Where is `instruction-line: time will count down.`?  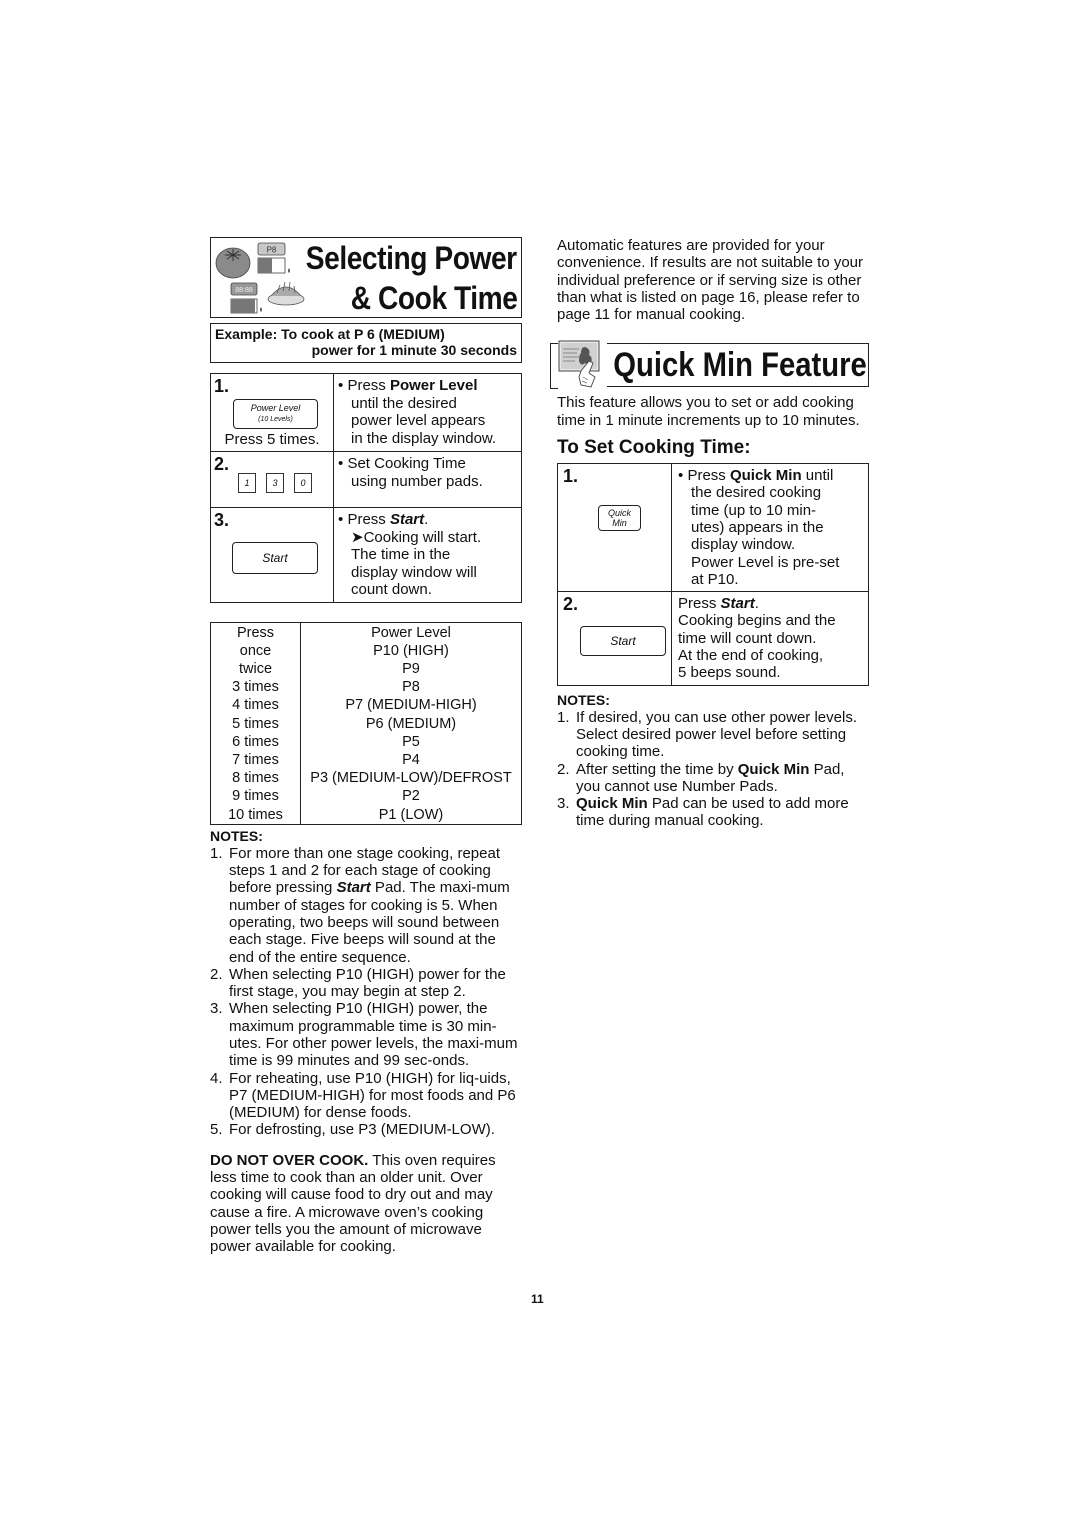 instruction-line: time will count down. is located at coordinates (747, 638).